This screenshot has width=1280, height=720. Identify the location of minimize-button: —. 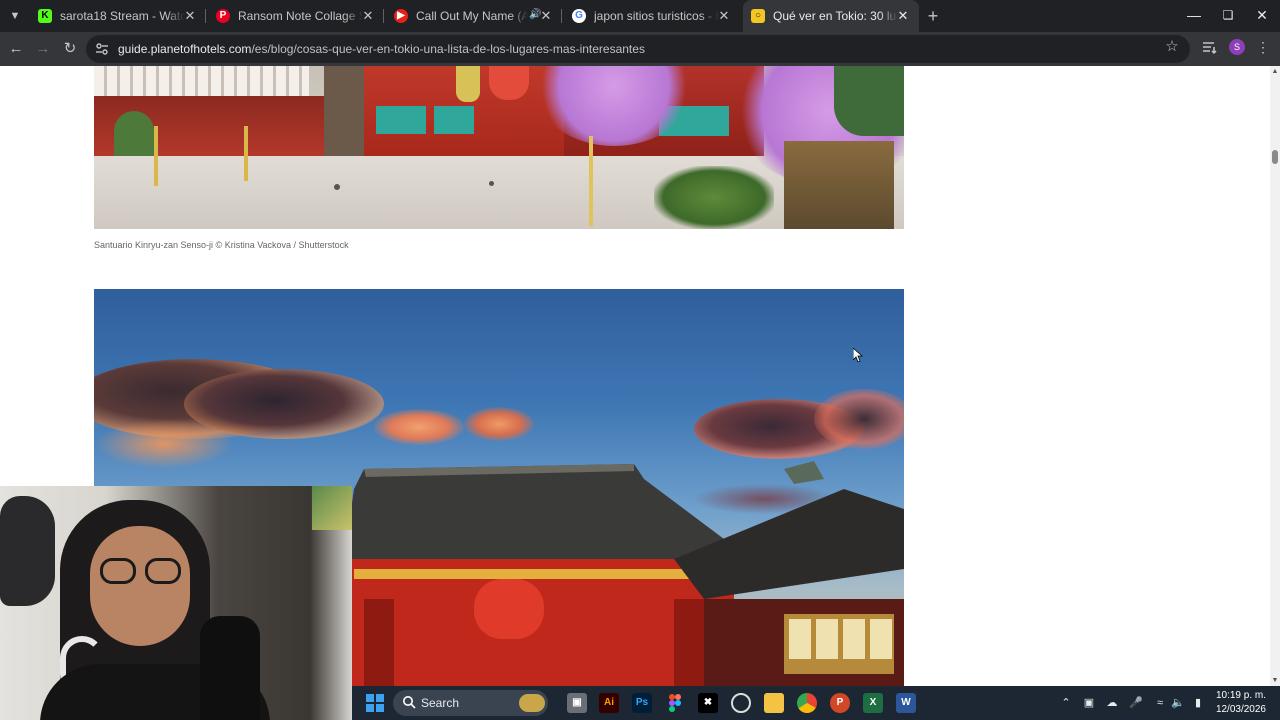
(1194, 15).